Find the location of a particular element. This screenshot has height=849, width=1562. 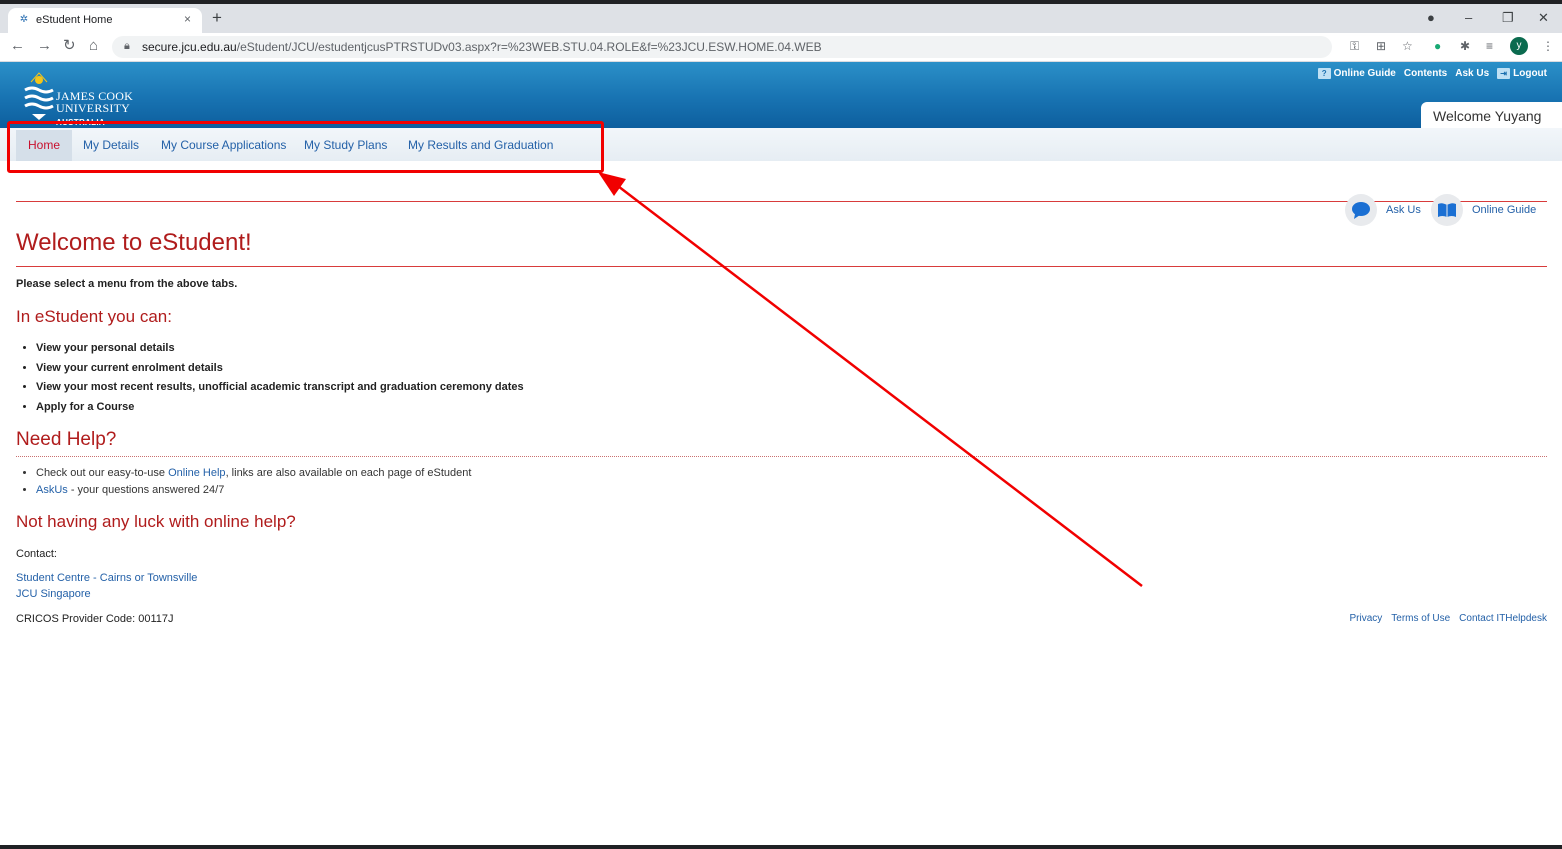

online-guide-label: Online Guide is located at coordinates (1504, 210).